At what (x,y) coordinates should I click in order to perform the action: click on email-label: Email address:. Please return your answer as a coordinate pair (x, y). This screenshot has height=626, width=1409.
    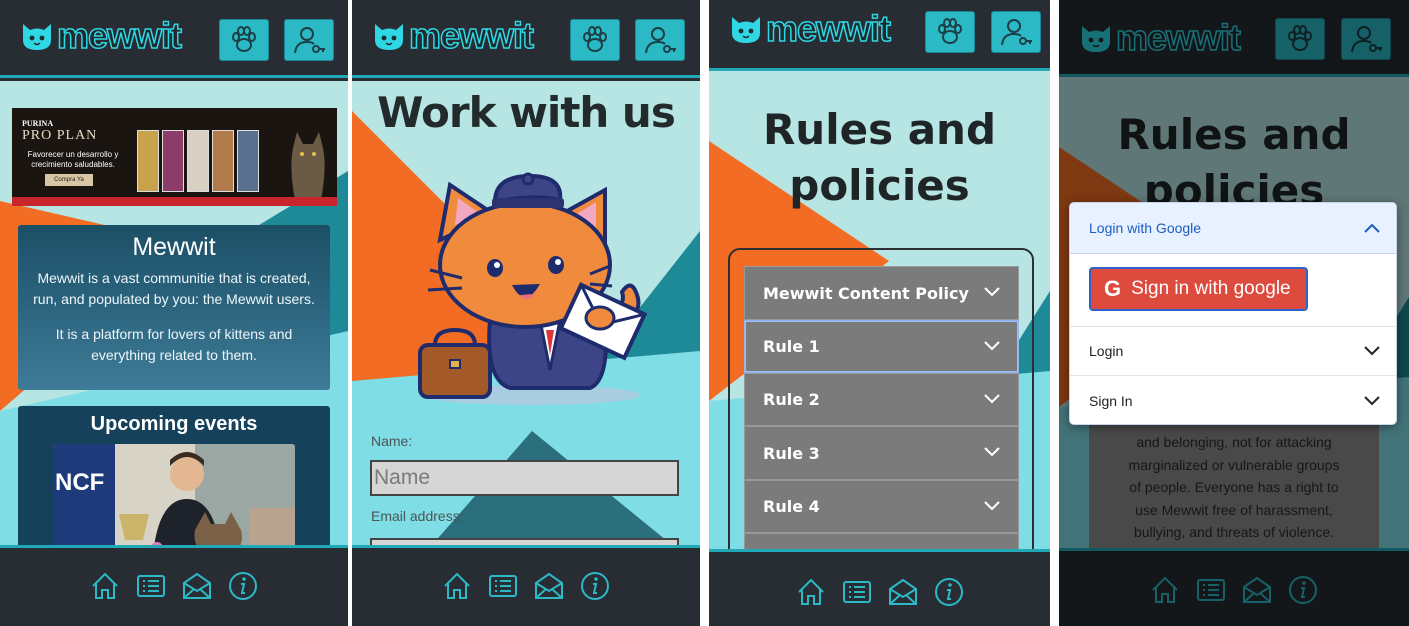
    Looking at the image, I should click on (417, 516).